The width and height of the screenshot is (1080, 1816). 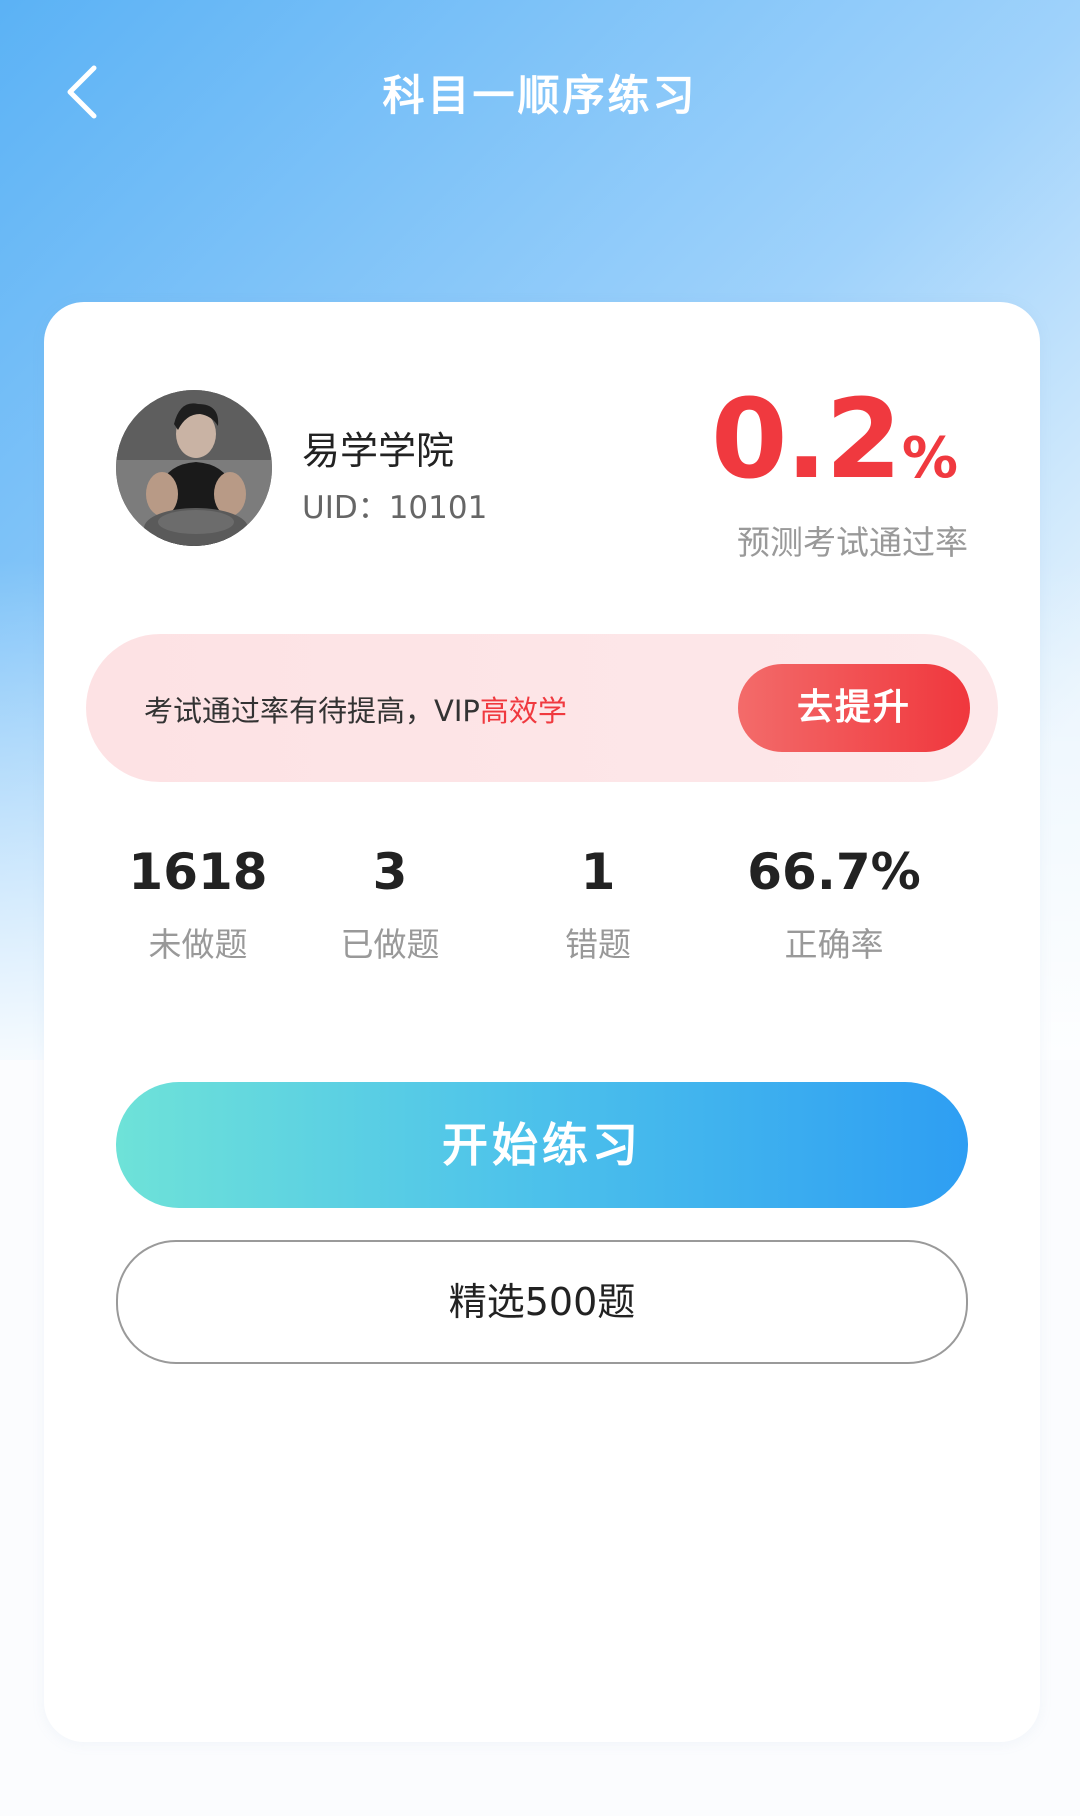 I want to click on user-uid: UID：10101, so click(x=395, y=508).